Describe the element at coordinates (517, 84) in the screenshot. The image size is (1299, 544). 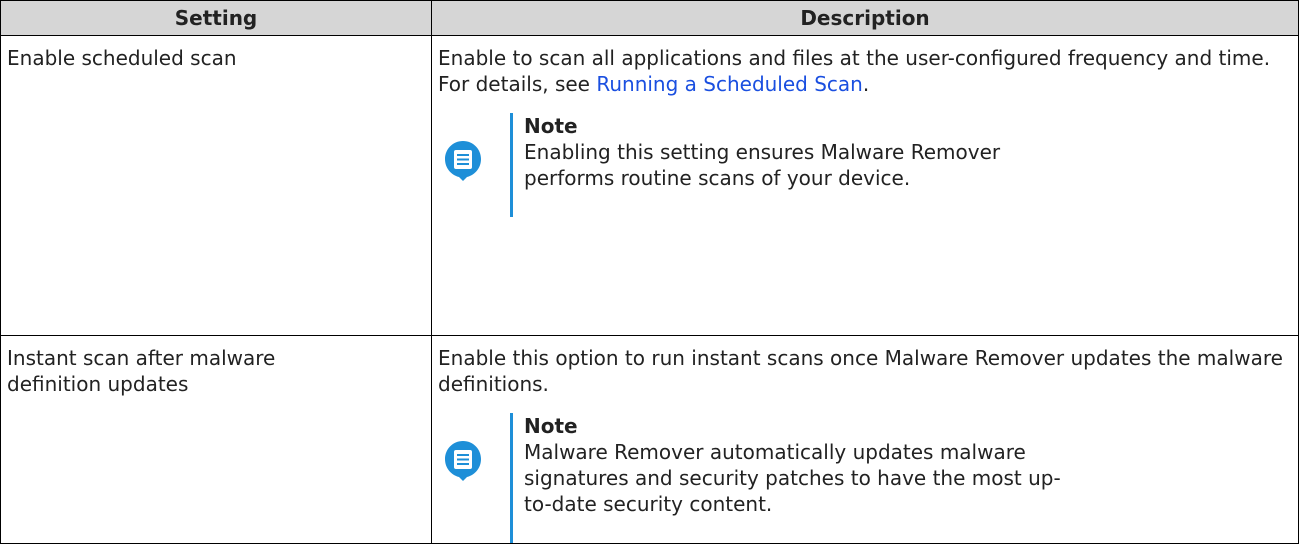
I see `details-prefix: For details, see` at that location.